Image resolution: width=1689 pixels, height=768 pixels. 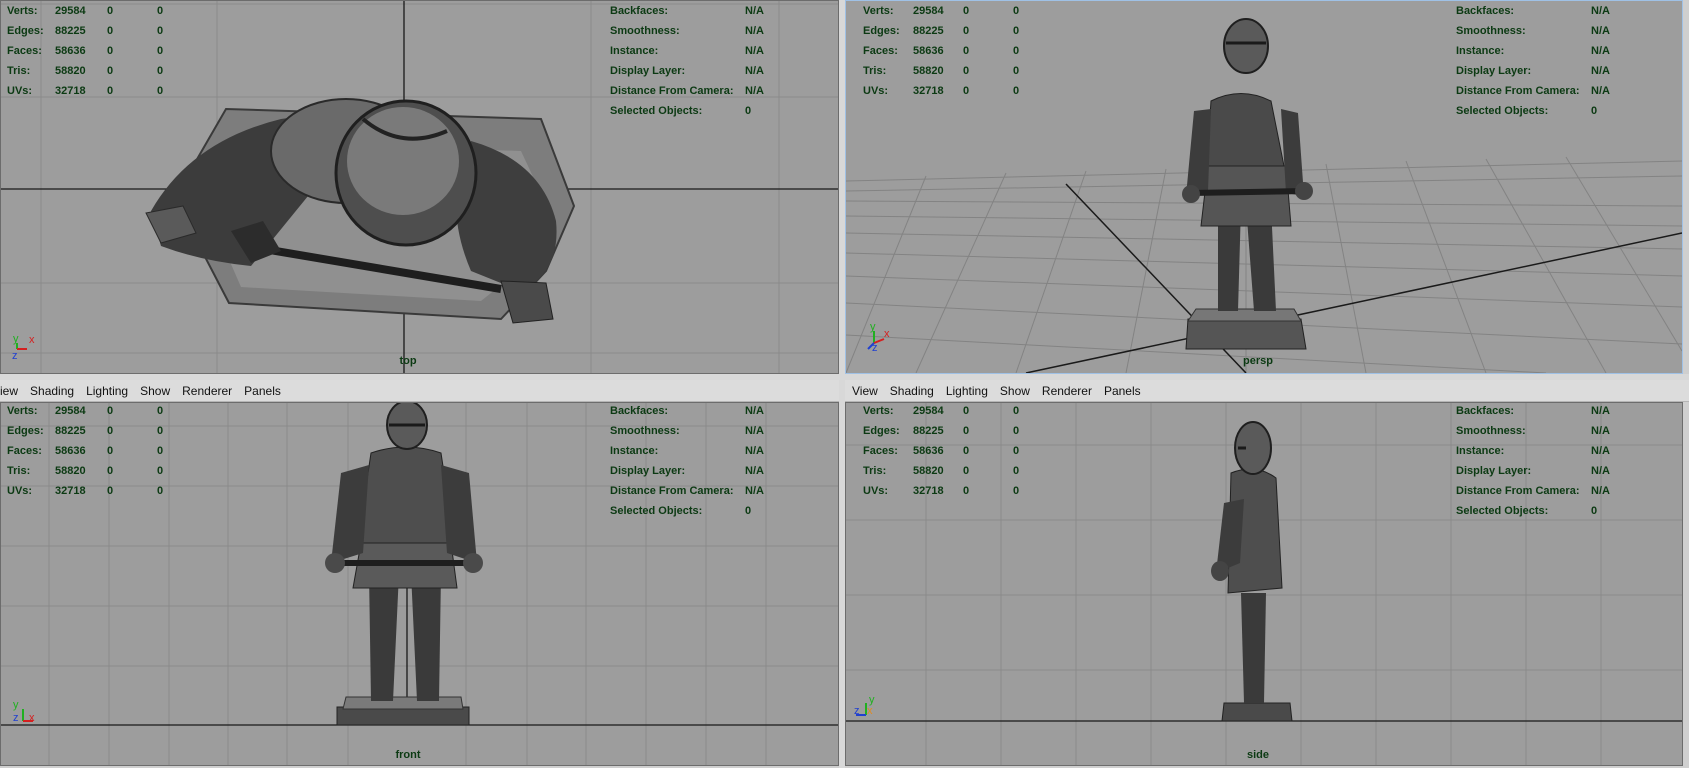 I want to click on hud-value-edges-component: 0, so click(x=160, y=431).